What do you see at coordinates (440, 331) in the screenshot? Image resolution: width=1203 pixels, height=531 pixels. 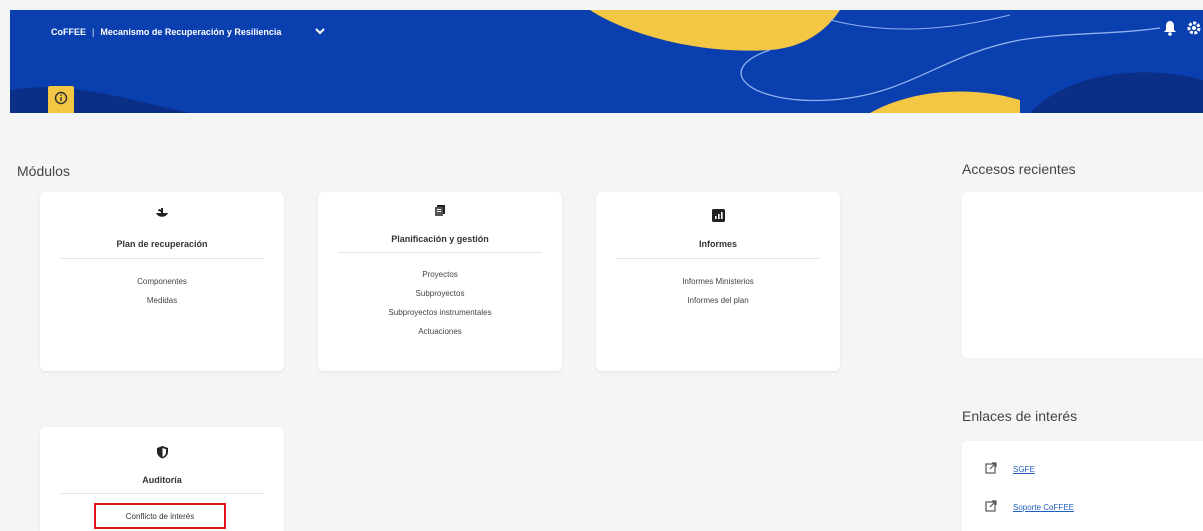 I see `link-actuaciones: Actuaciones` at bounding box center [440, 331].